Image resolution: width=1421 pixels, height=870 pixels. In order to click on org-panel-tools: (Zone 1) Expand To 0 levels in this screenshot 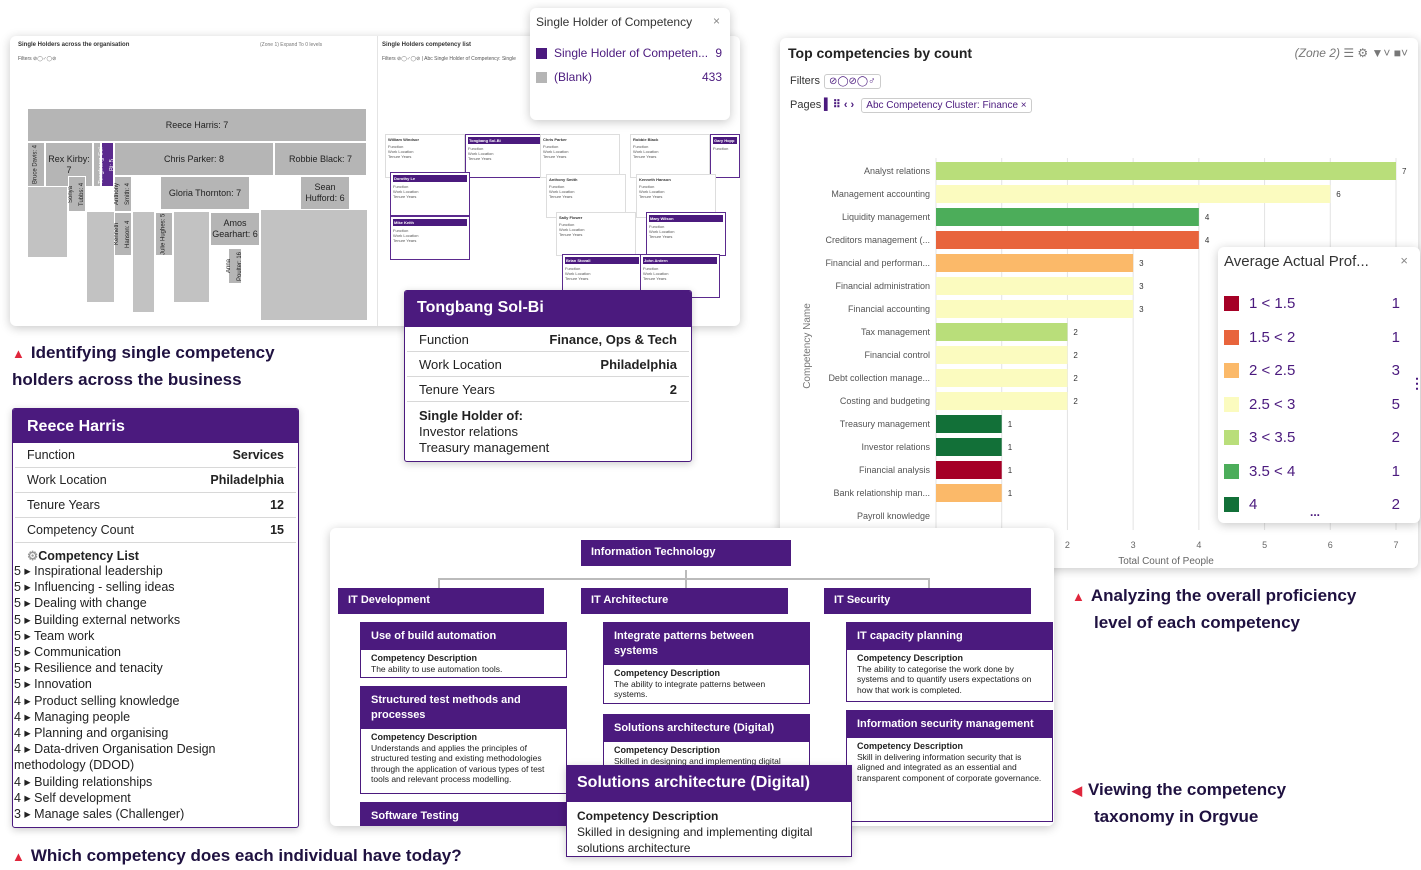, I will do `click(291, 45)`.